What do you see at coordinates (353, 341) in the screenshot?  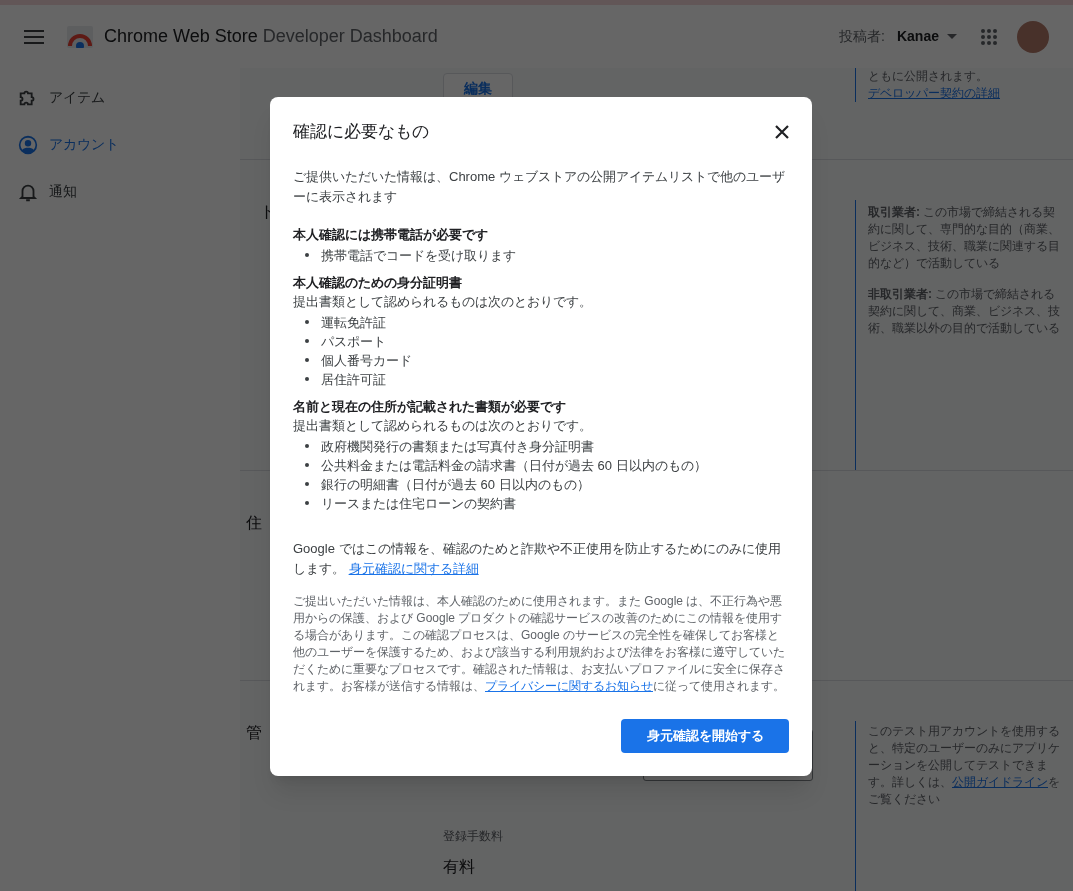 I see `requirement-item: パスポート` at bounding box center [353, 341].